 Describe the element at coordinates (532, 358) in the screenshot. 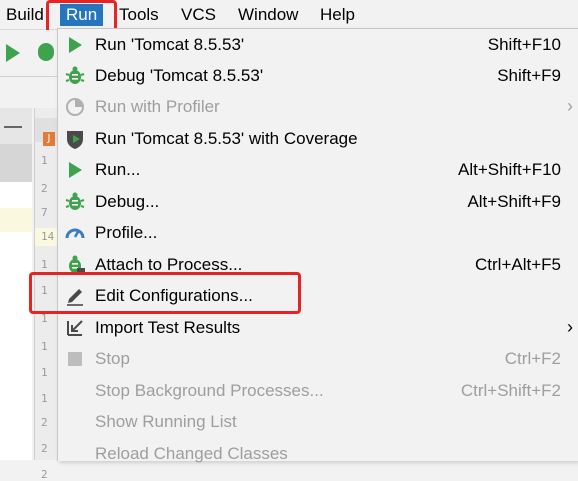

I see `menu-item-shortcut: Ctrl+F2` at that location.